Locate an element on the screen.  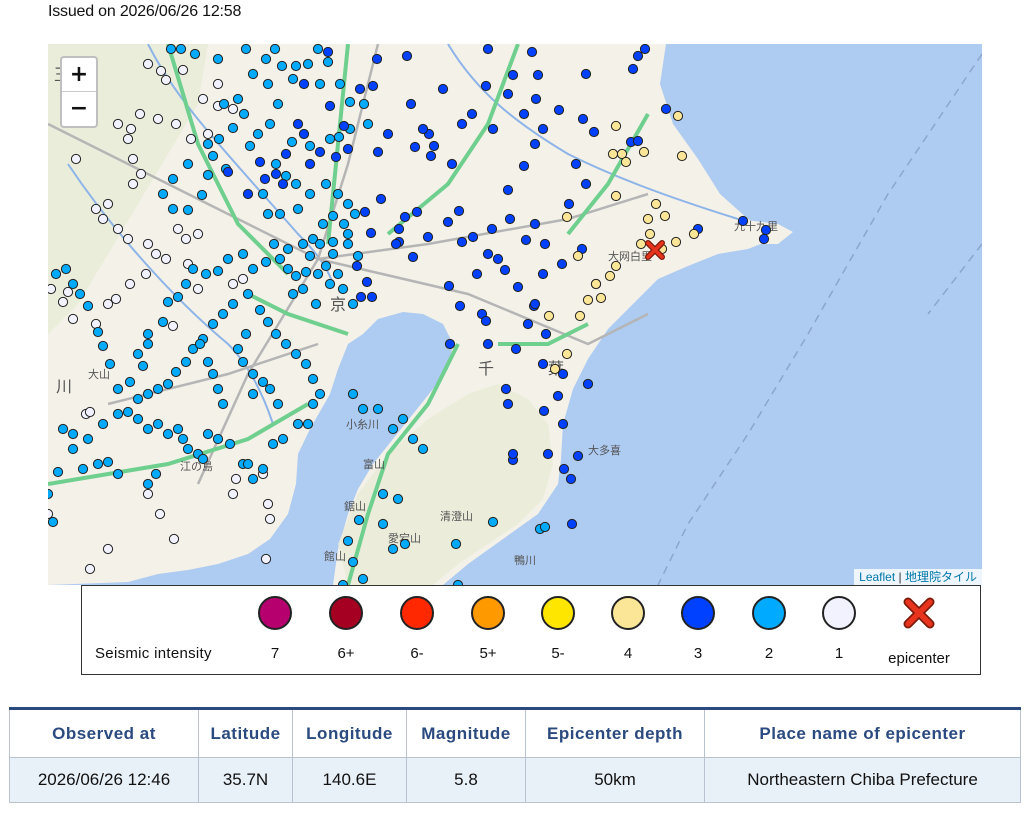
legend-swatch-icon is located at coordinates (488, 613).